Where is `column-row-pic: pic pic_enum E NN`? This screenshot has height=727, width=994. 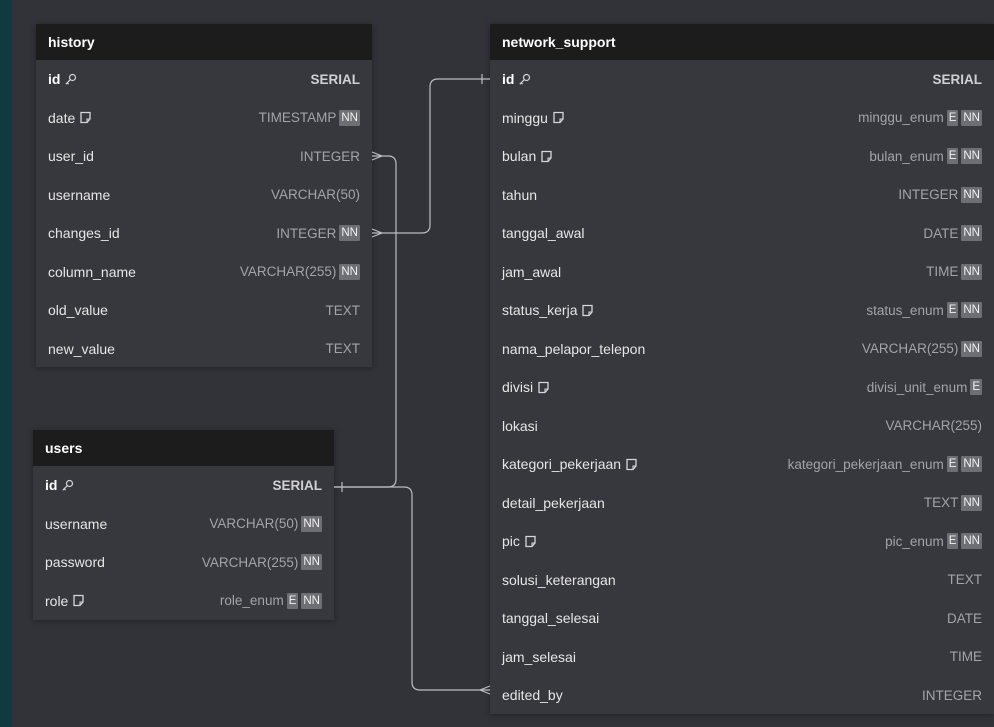 column-row-pic: pic pic_enum E NN is located at coordinates (742, 541).